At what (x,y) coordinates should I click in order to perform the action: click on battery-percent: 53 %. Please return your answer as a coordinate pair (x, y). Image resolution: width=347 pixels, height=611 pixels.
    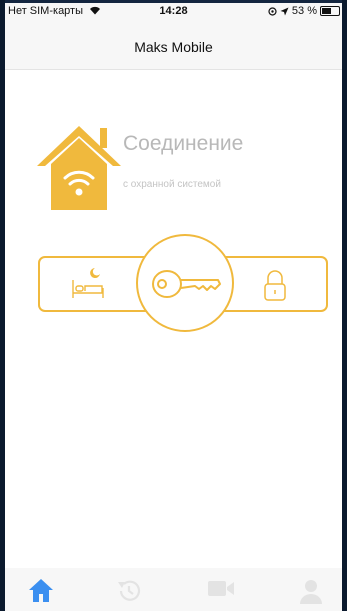
    Looking at the image, I should click on (304, 11).